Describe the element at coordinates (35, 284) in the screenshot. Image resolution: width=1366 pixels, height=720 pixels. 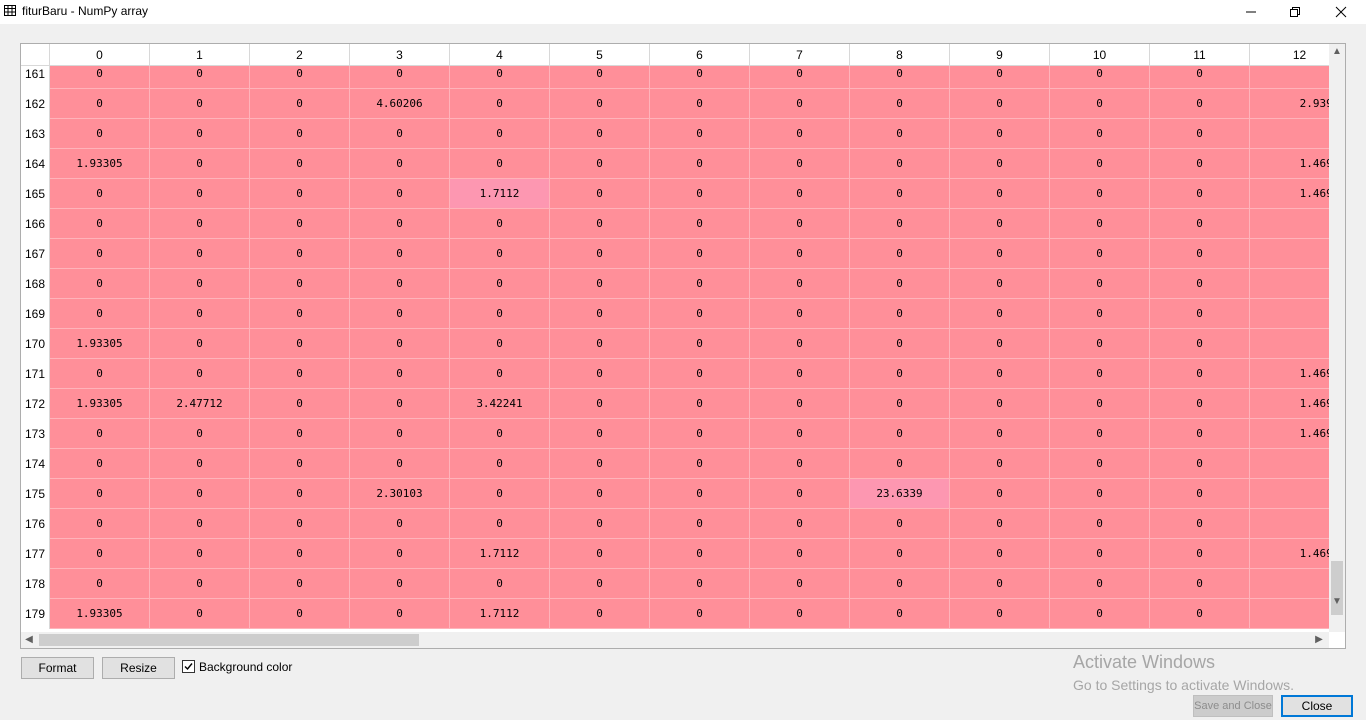
I see `row-header-cell: 168` at that location.